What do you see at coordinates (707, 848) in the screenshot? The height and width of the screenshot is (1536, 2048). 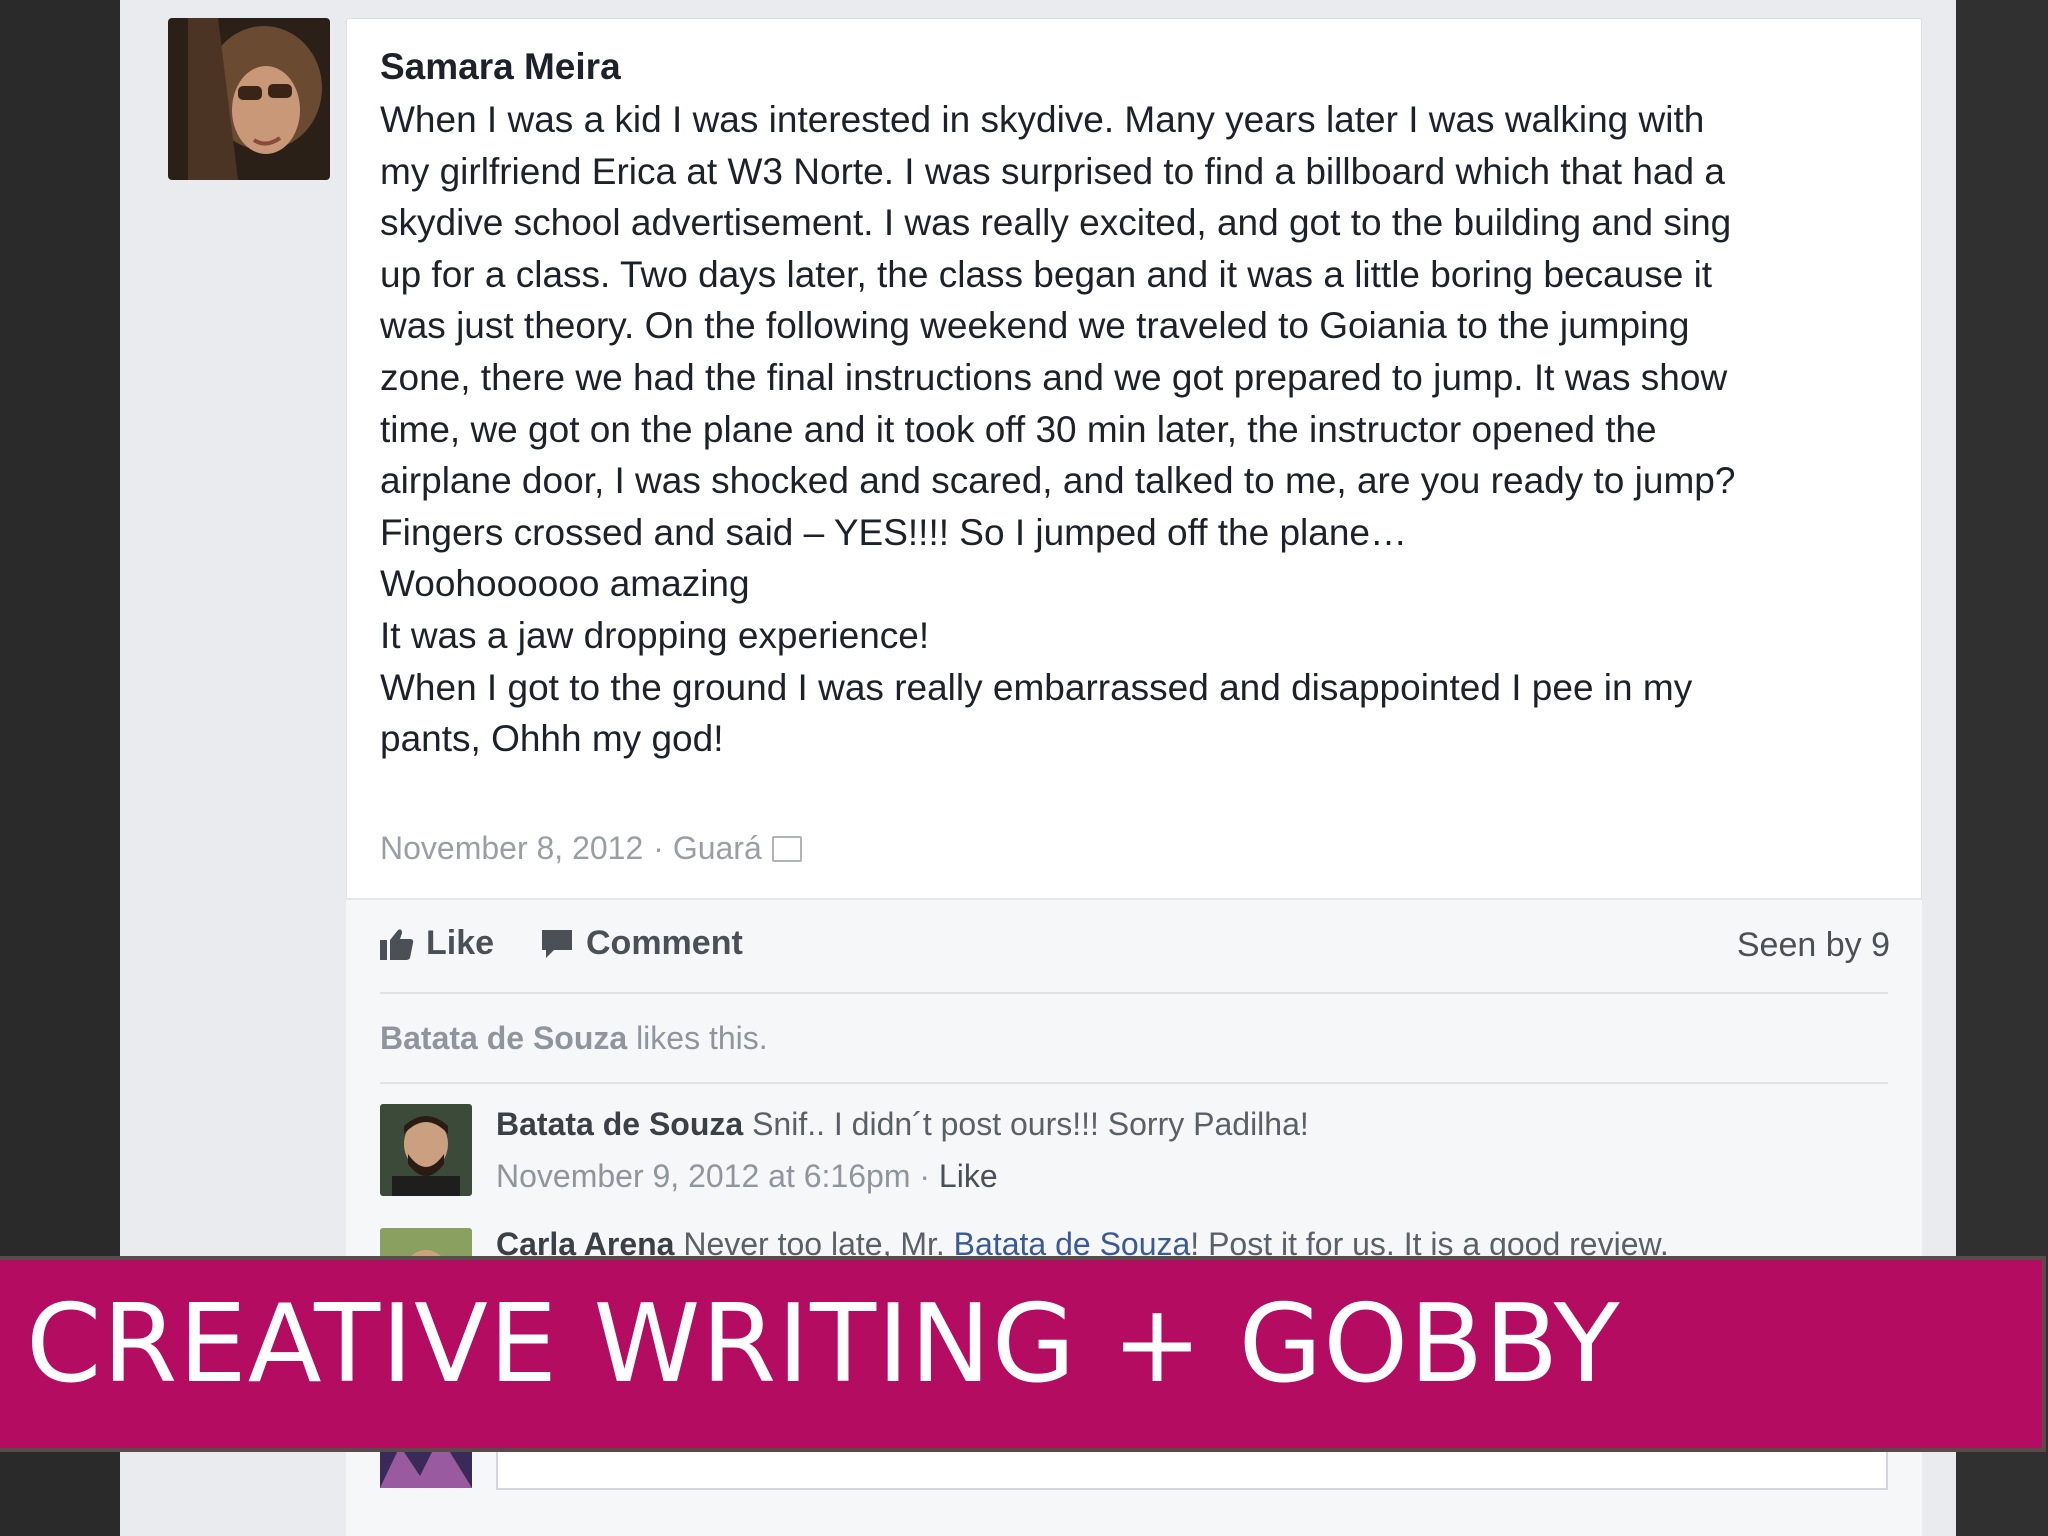 I see `post-location: · Guará` at bounding box center [707, 848].